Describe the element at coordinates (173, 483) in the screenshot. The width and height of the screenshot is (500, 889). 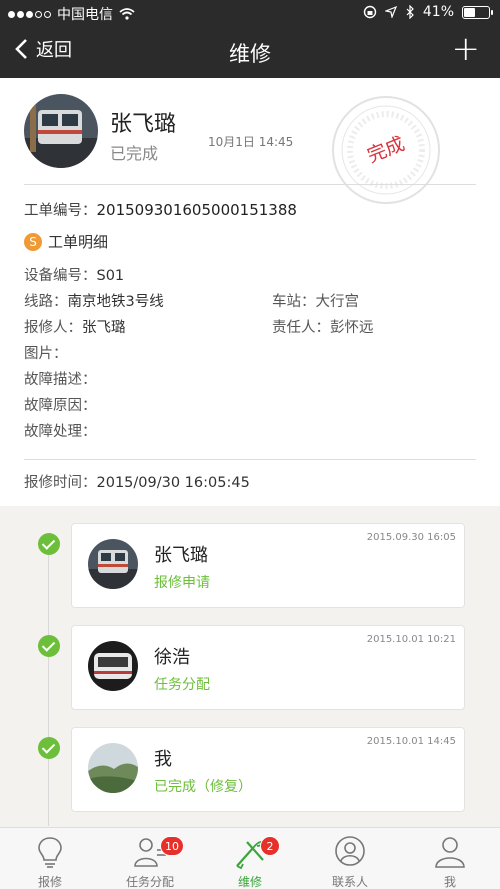
I see `report-time-value: 2015/09/30 16:05:45` at that location.